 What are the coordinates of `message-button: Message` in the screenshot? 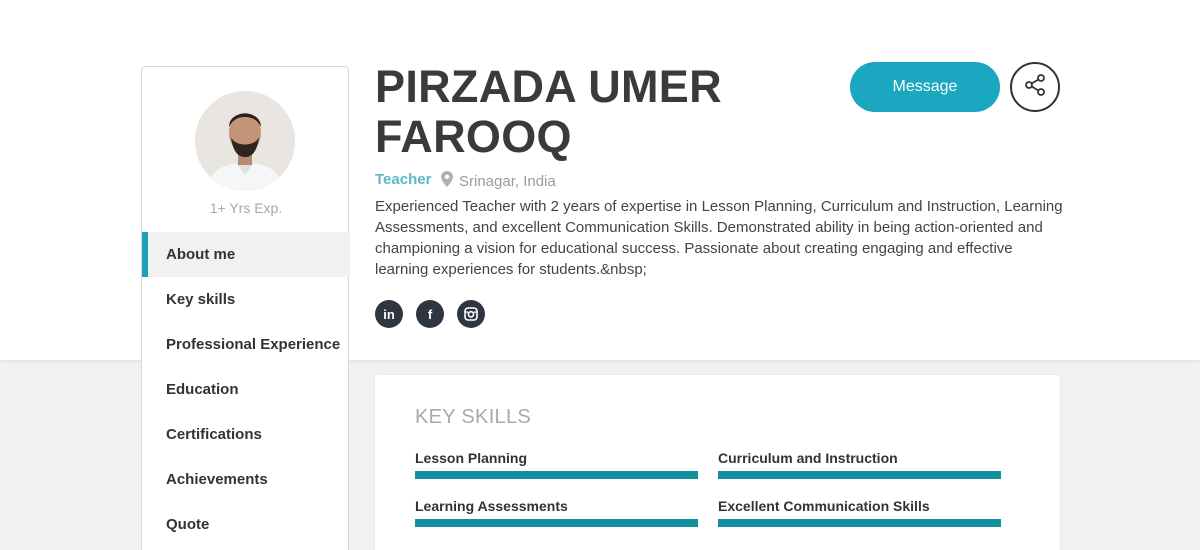 It's located at (925, 87).